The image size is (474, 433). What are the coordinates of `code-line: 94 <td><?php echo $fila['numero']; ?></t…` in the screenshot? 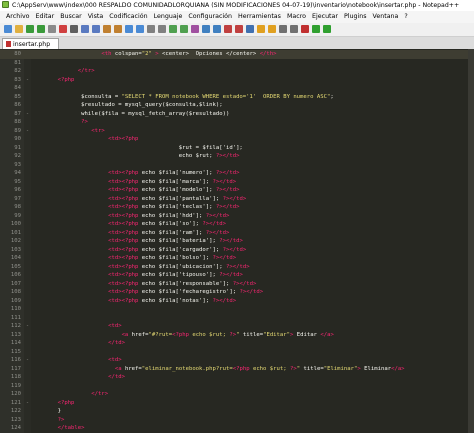 It's located at (237, 173).